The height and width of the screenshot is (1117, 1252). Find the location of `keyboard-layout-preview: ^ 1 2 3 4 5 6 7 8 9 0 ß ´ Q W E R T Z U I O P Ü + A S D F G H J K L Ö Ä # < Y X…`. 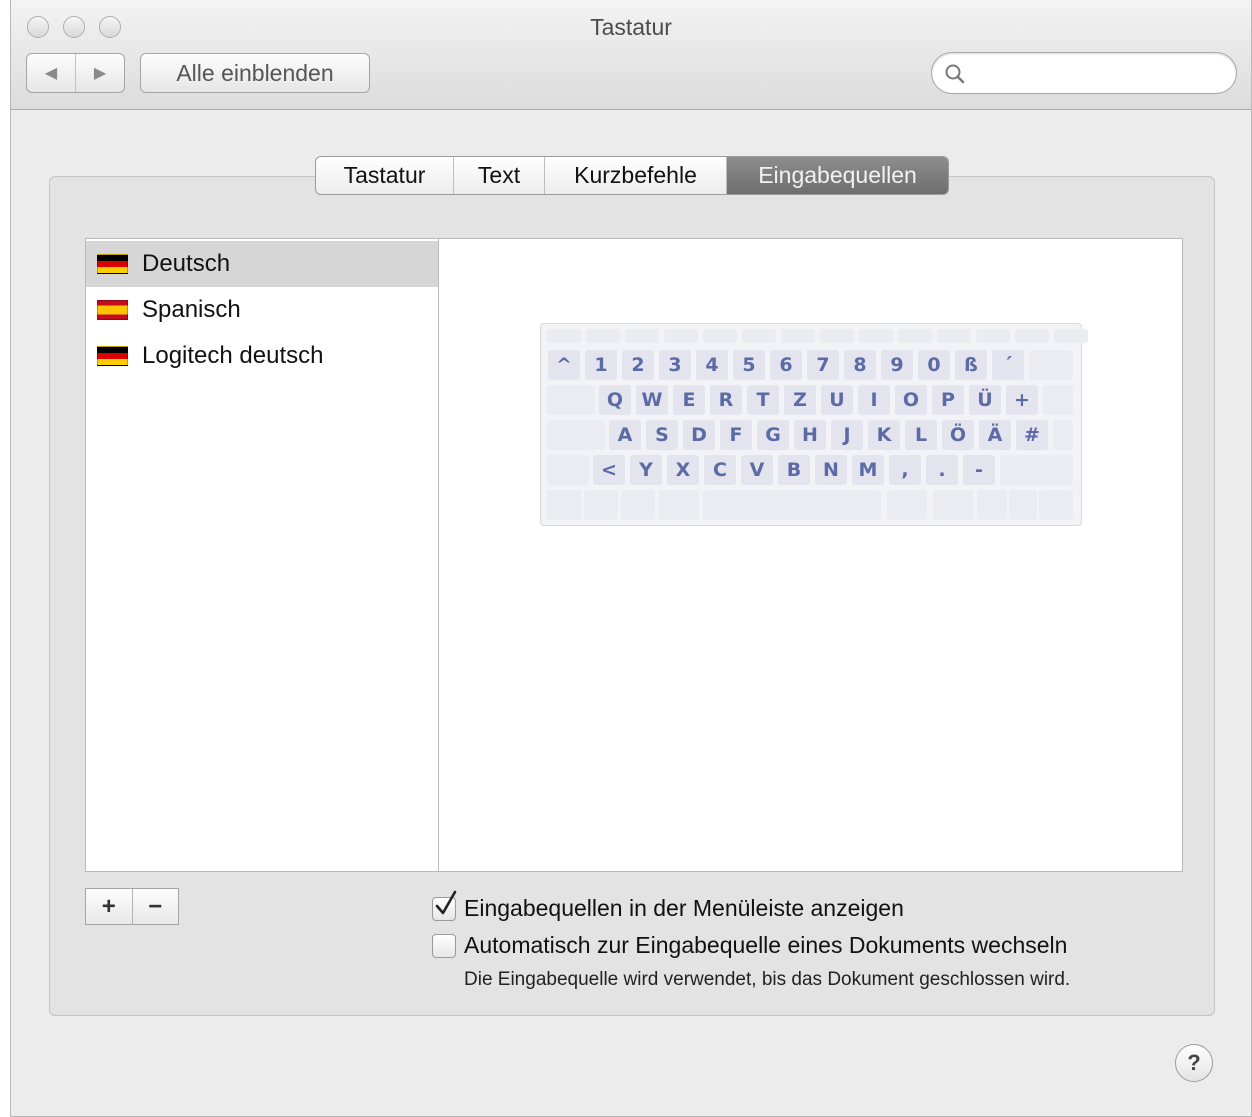

keyboard-layout-preview: ^ 1 2 3 4 5 6 7 8 9 0 ß ´ Q W E R T Z U I O P Ü + A S D F G H J K L Ö Ä # < Y X… is located at coordinates (814, 424).